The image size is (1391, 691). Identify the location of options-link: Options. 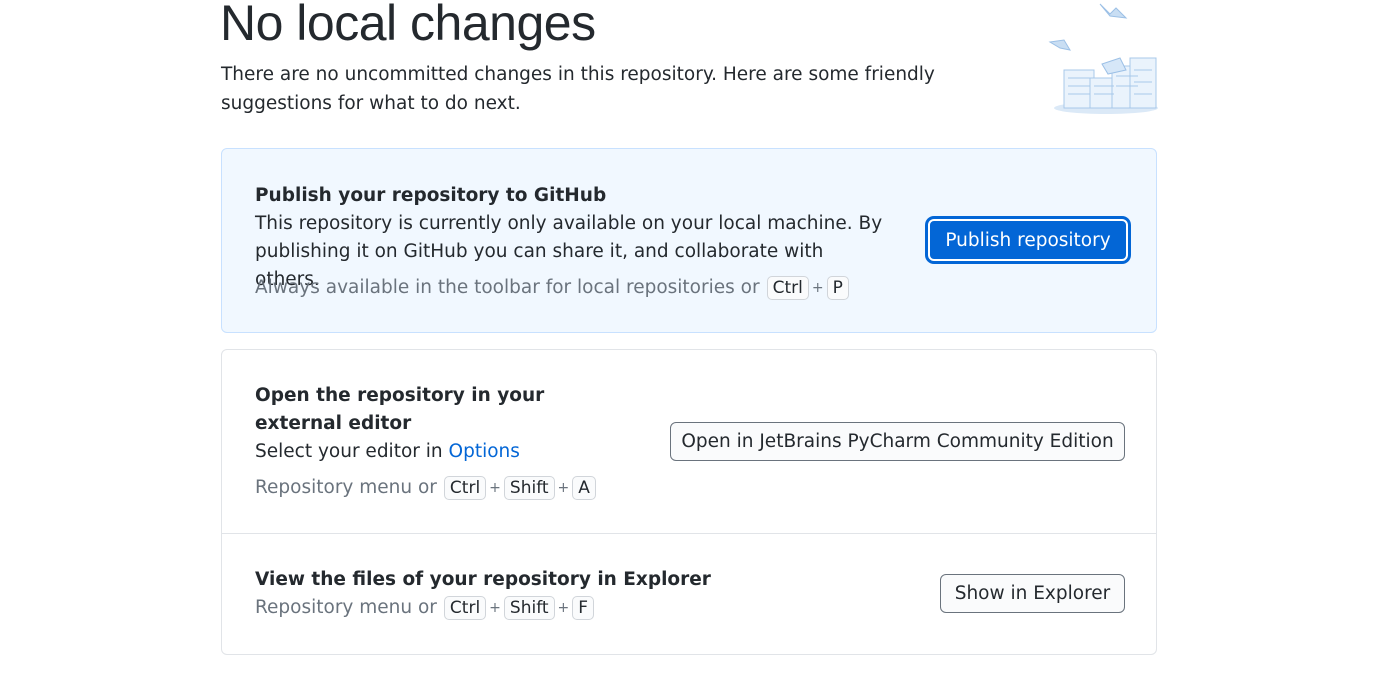
(484, 451).